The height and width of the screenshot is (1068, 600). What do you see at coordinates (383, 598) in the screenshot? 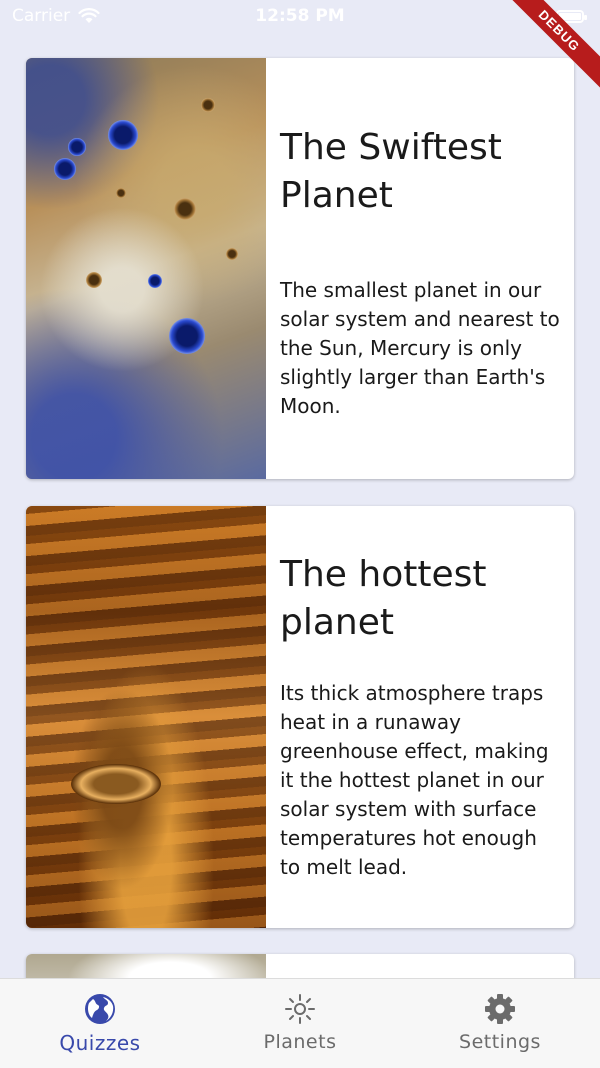
I see `card-title: The hottest planet` at bounding box center [383, 598].